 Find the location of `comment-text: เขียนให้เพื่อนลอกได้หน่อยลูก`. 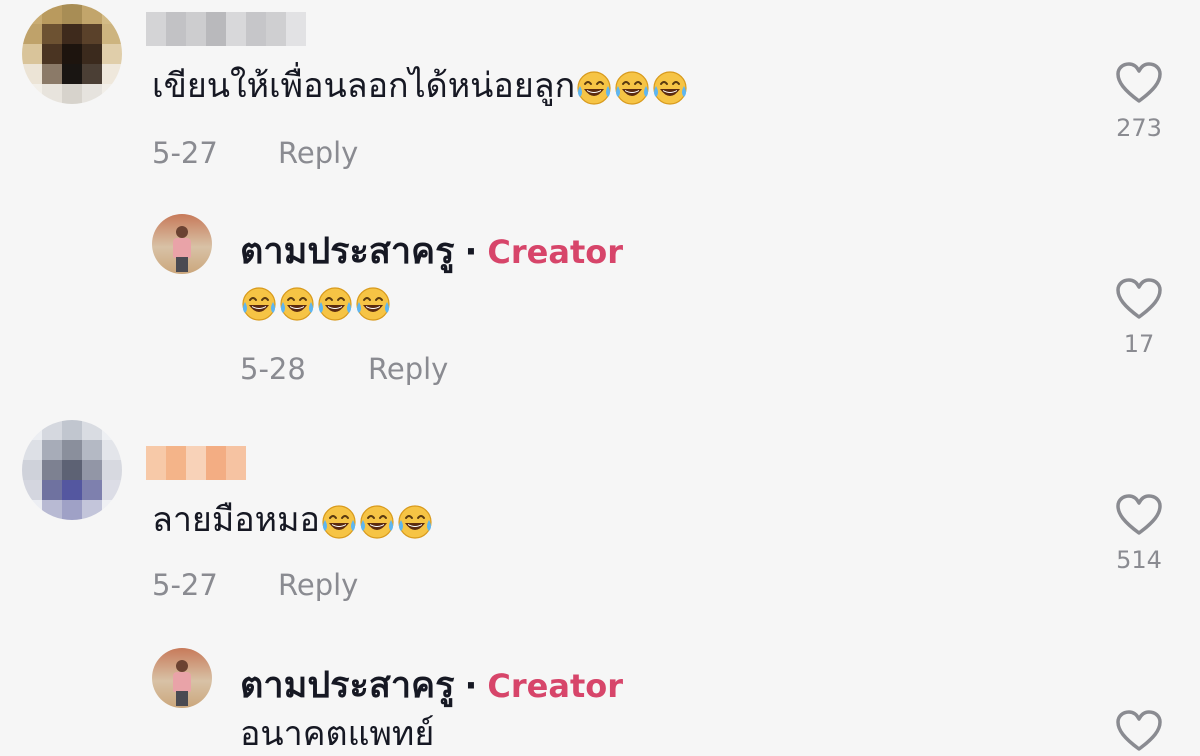

comment-text: เขียนให้เพื่อนลอกได้หน่อยลูก is located at coordinates (420, 86).